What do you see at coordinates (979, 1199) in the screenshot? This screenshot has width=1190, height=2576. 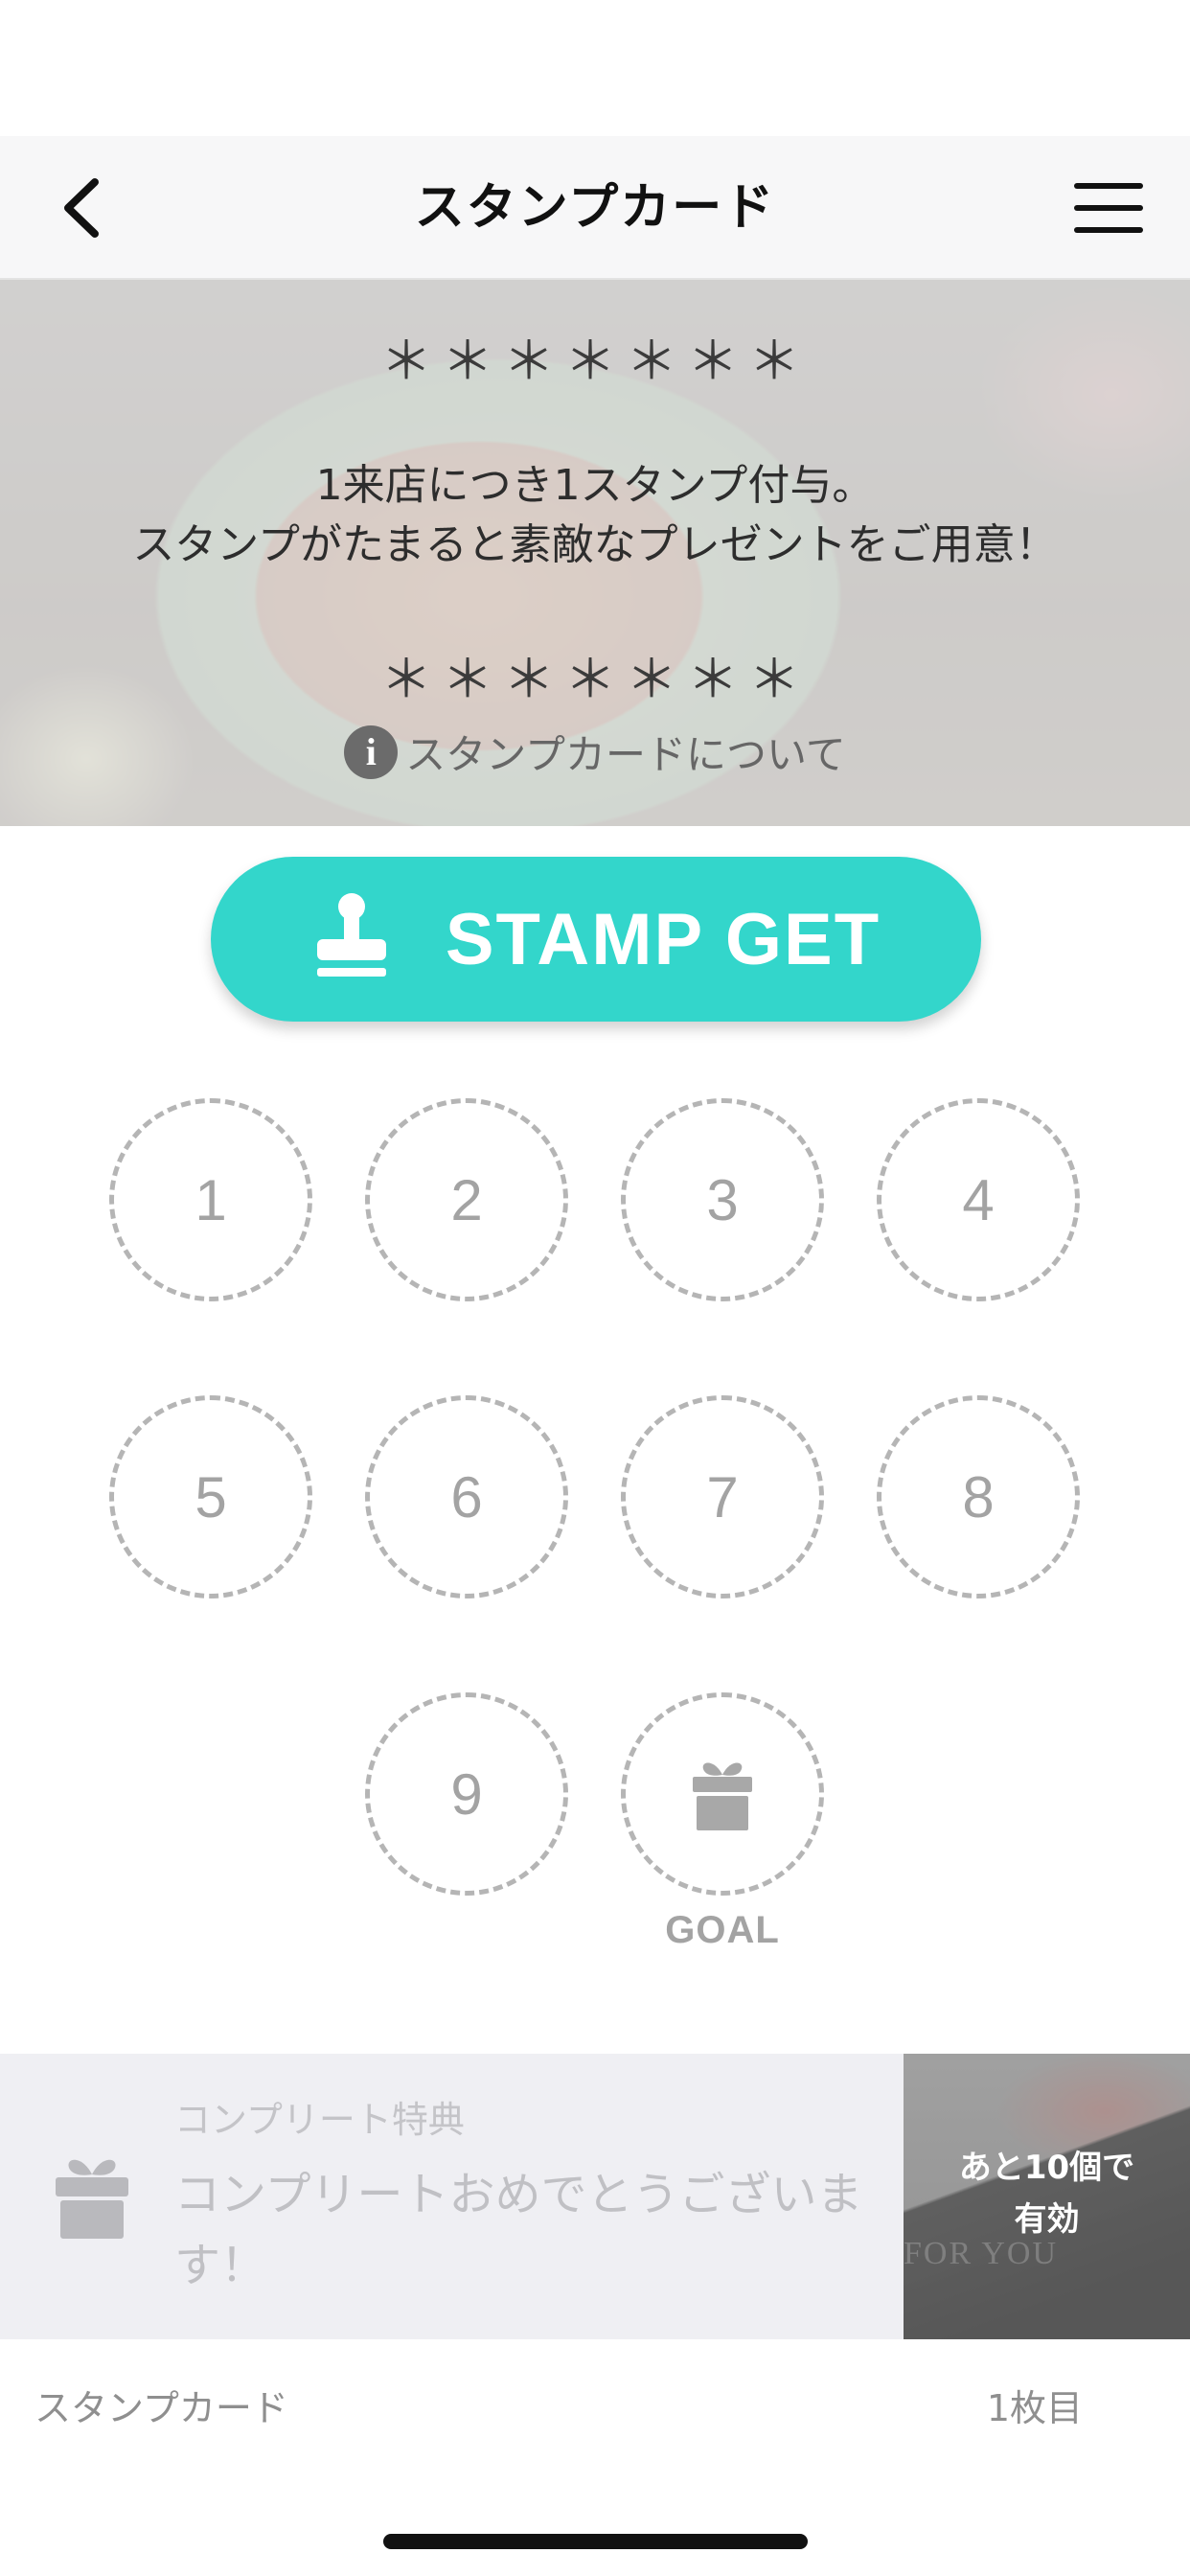 I see `stamp-slot-4: 4` at bounding box center [979, 1199].